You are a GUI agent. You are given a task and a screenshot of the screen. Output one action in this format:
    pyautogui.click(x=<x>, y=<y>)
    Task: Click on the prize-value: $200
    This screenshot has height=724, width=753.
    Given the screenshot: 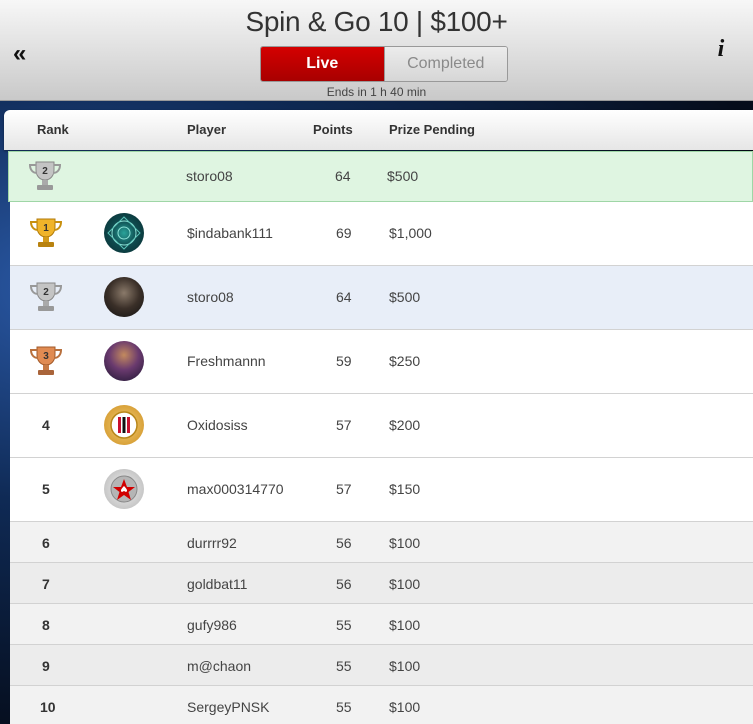 What is the action you would take?
    pyautogui.click(x=405, y=425)
    